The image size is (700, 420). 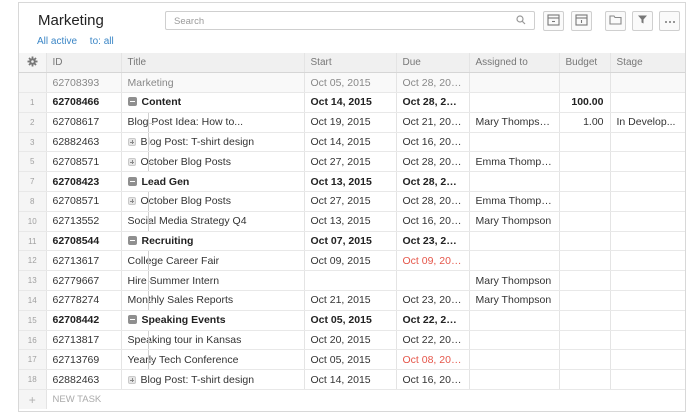 I want to click on cell-id: 62708393, so click(x=84, y=83).